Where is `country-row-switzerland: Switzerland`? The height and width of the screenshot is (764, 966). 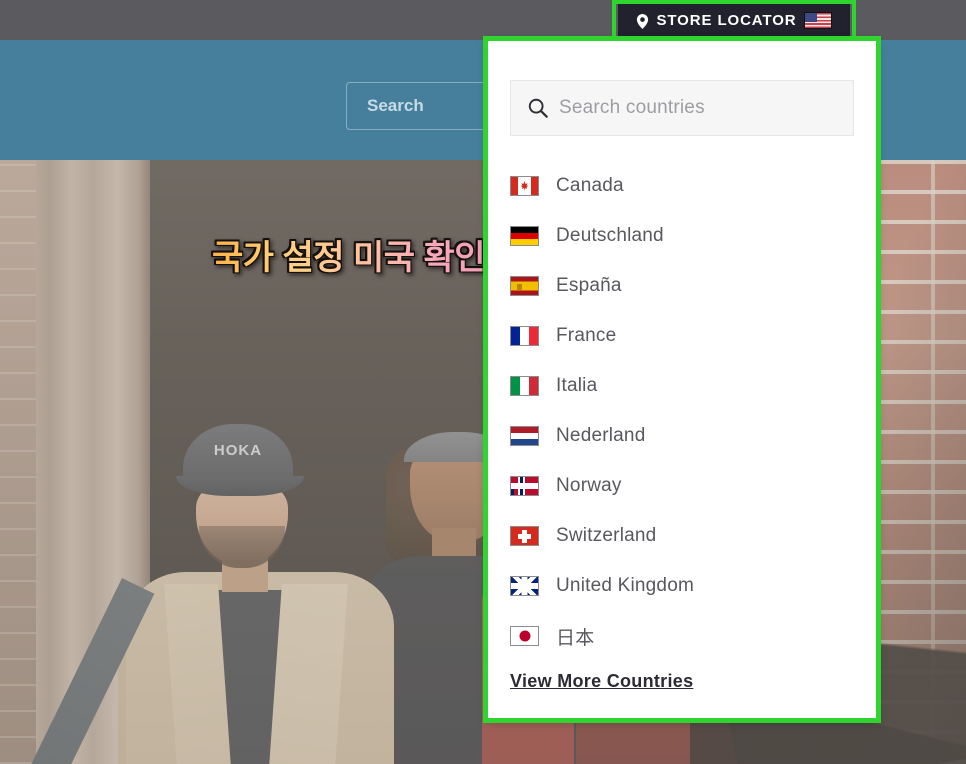 country-row-switzerland: Switzerland is located at coordinates (682, 536).